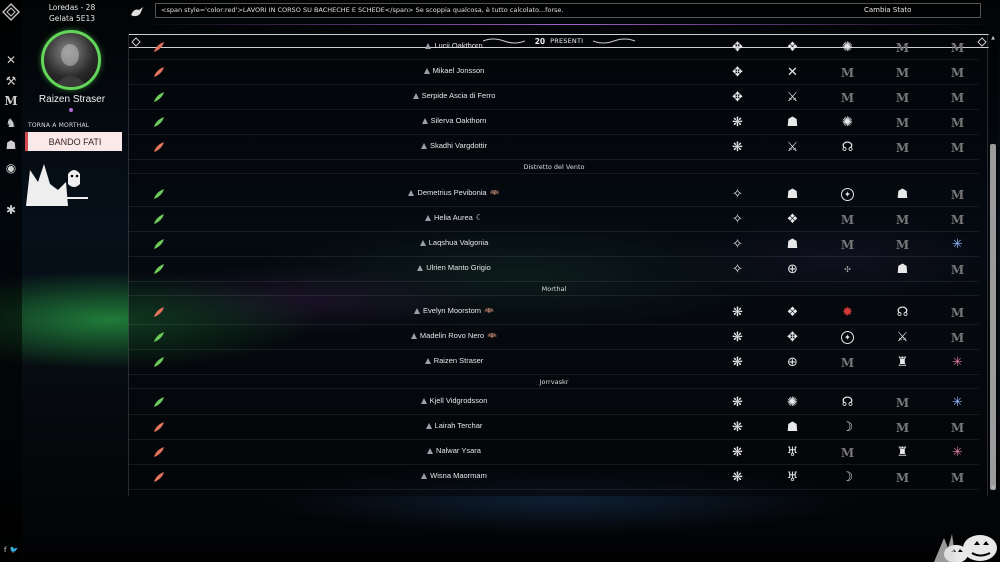  What do you see at coordinates (454, 242) in the screenshot?
I see `character-name: Laqshua Valgonia` at bounding box center [454, 242].